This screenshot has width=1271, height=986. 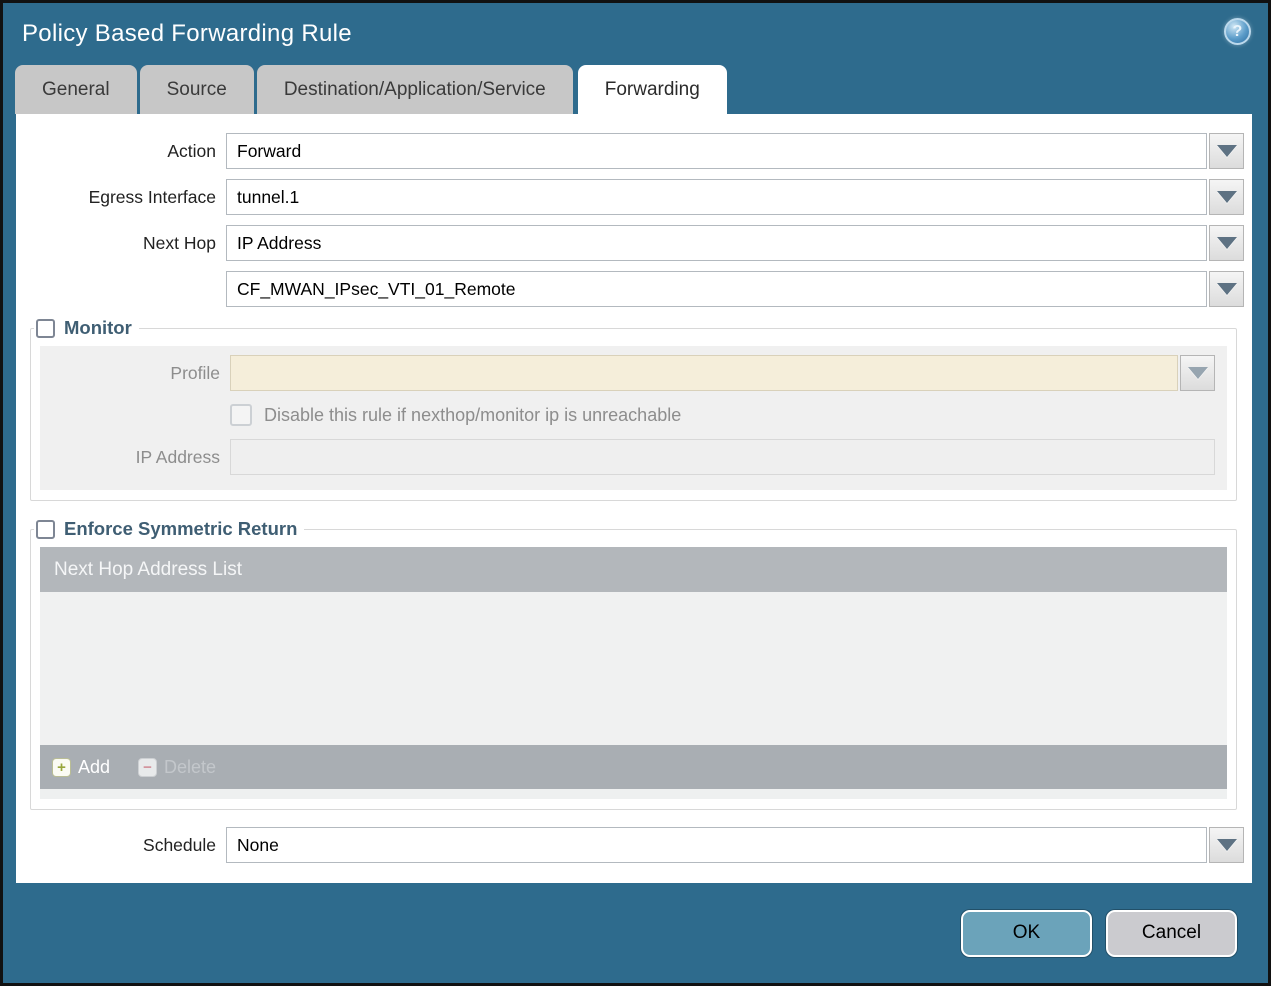 I want to click on table-footer-strip, so click(x=633, y=794).